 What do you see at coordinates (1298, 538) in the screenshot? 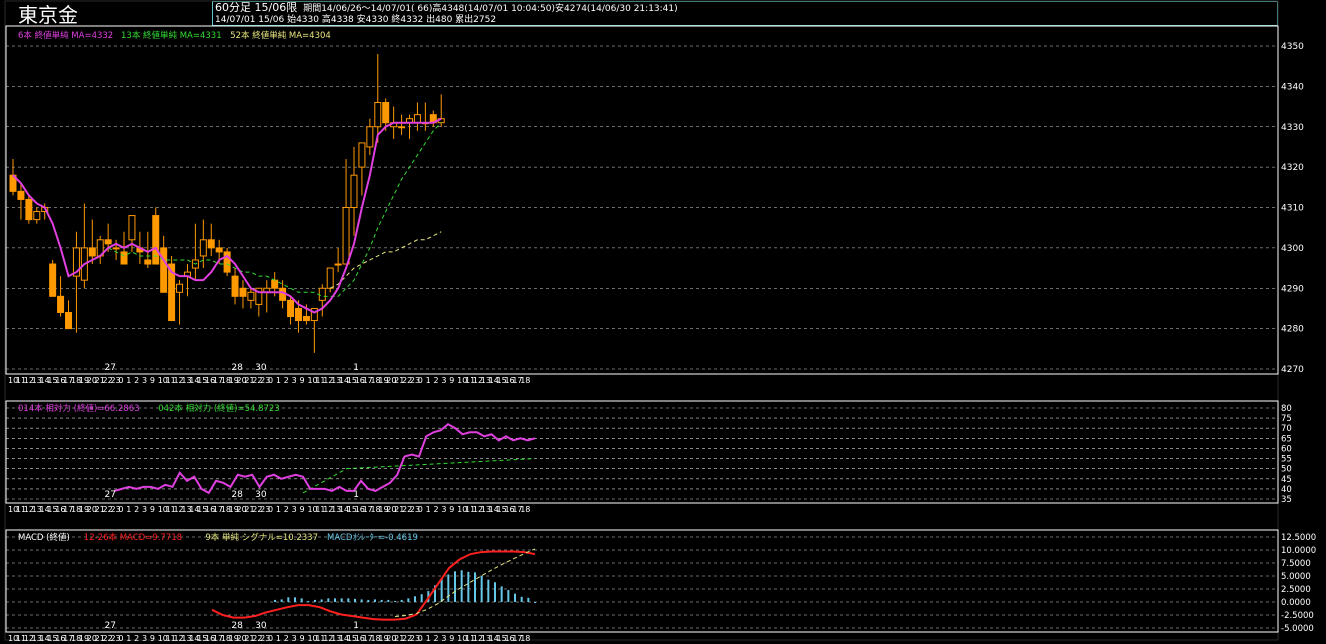
I see `y-tick-label: 12.5000` at bounding box center [1298, 538].